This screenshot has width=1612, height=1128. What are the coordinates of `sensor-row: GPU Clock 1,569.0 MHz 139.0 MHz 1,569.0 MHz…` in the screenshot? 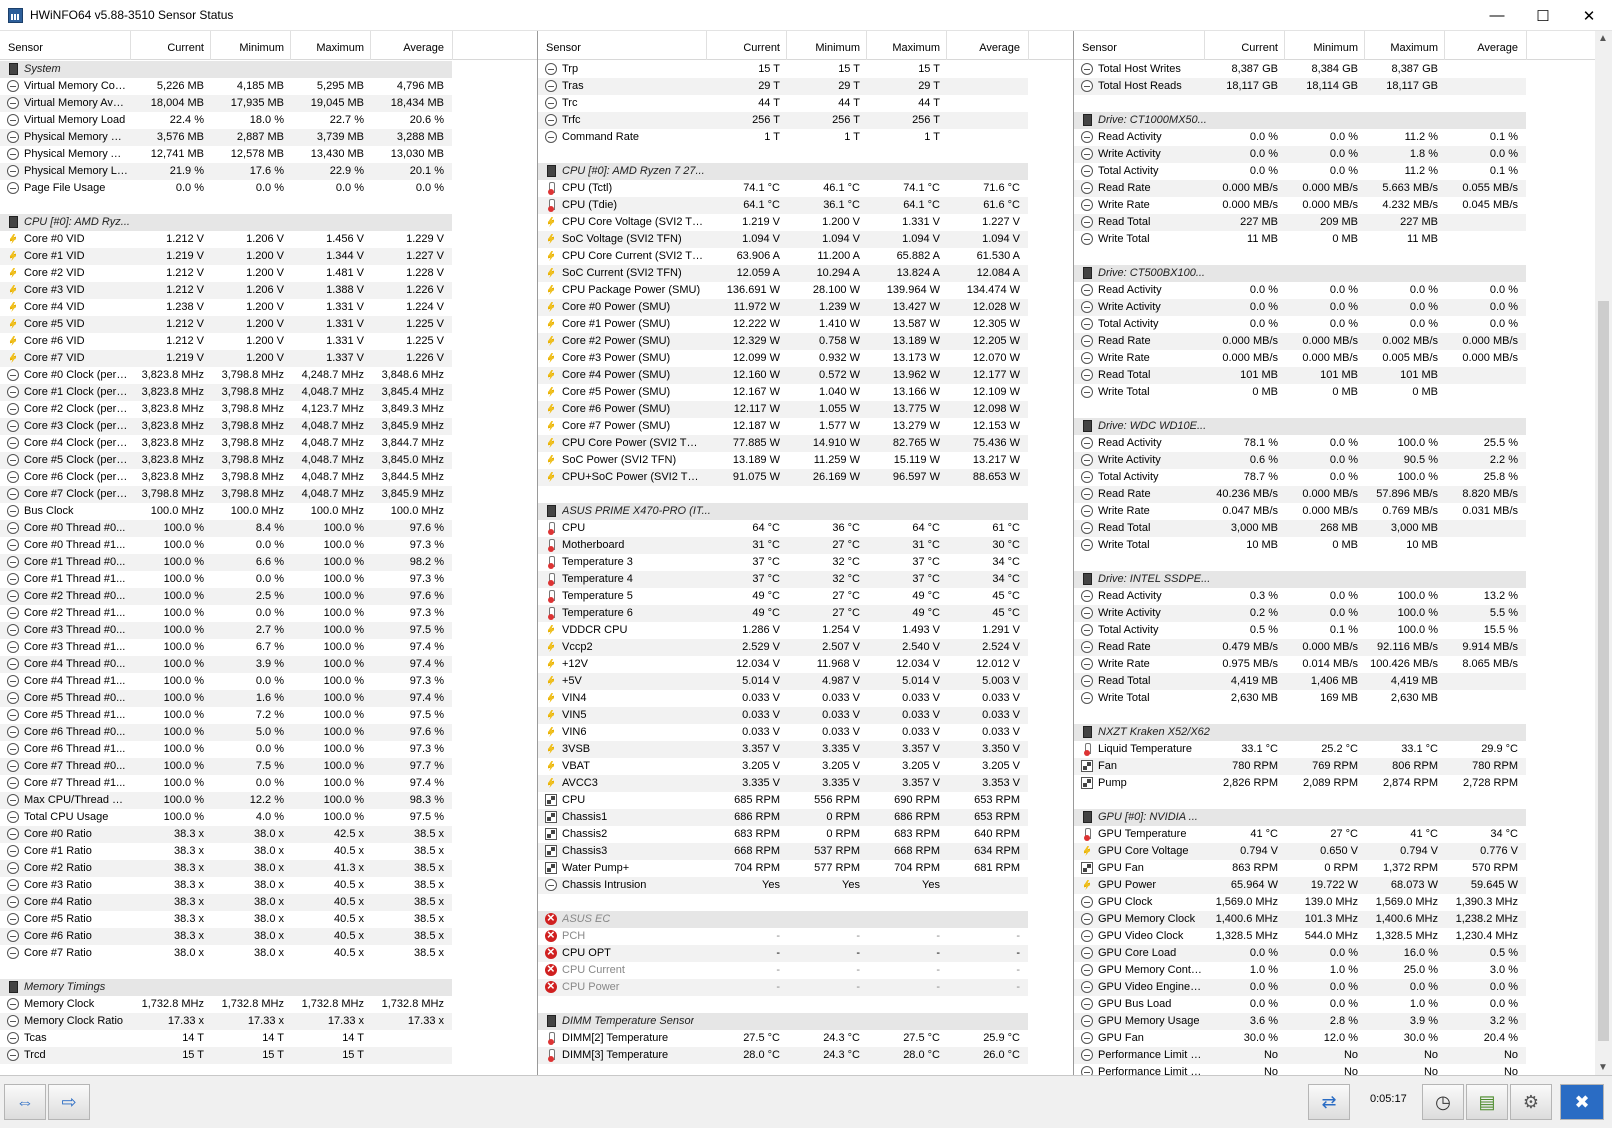 It's located at (1300, 902).